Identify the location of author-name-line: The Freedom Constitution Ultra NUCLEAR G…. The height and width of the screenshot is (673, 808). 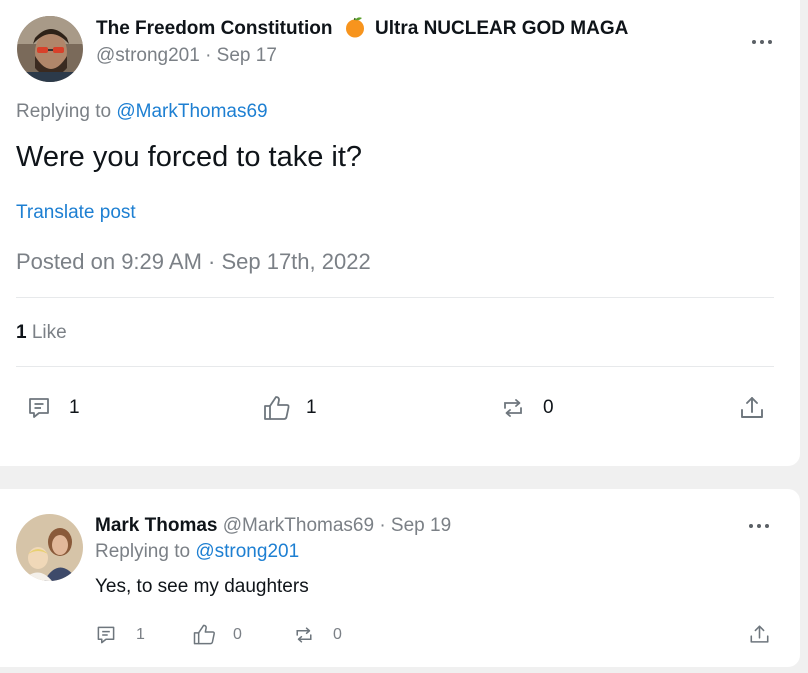
(362, 28).